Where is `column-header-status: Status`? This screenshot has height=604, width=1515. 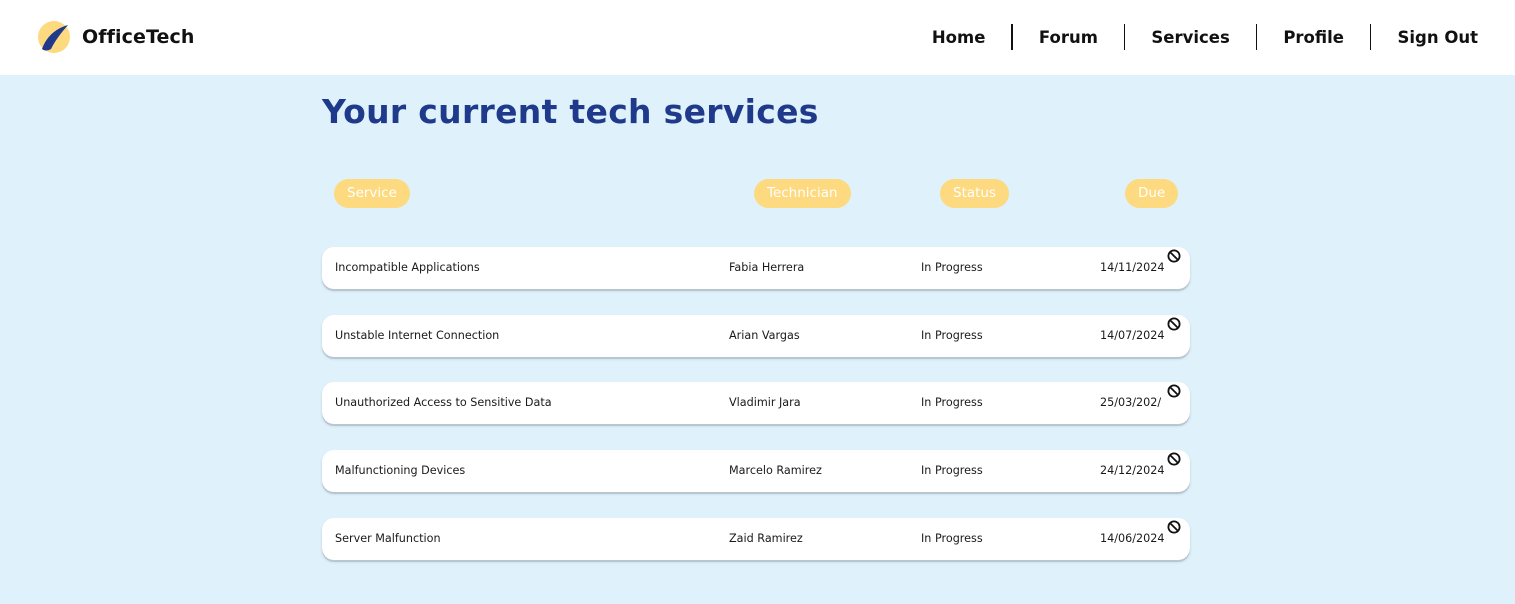 column-header-status: Status is located at coordinates (975, 193).